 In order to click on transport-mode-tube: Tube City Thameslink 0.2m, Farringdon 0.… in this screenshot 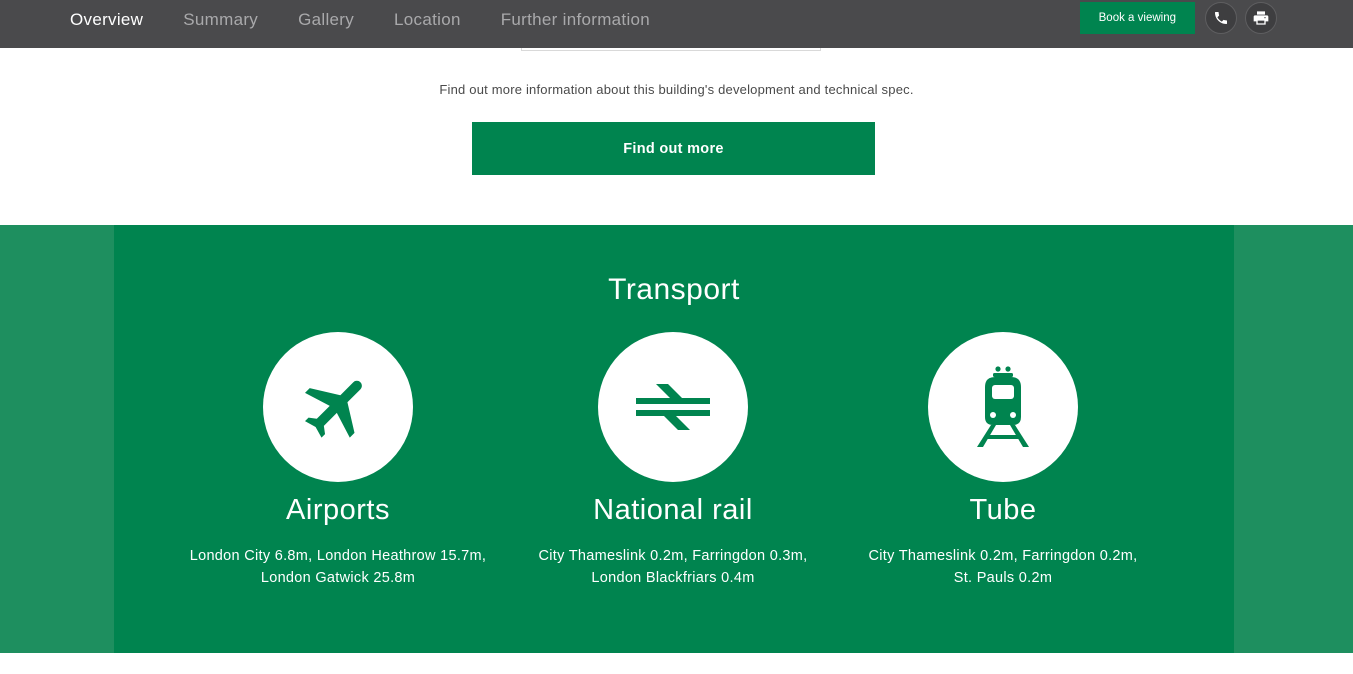, I will do `click(1003, 460)`.